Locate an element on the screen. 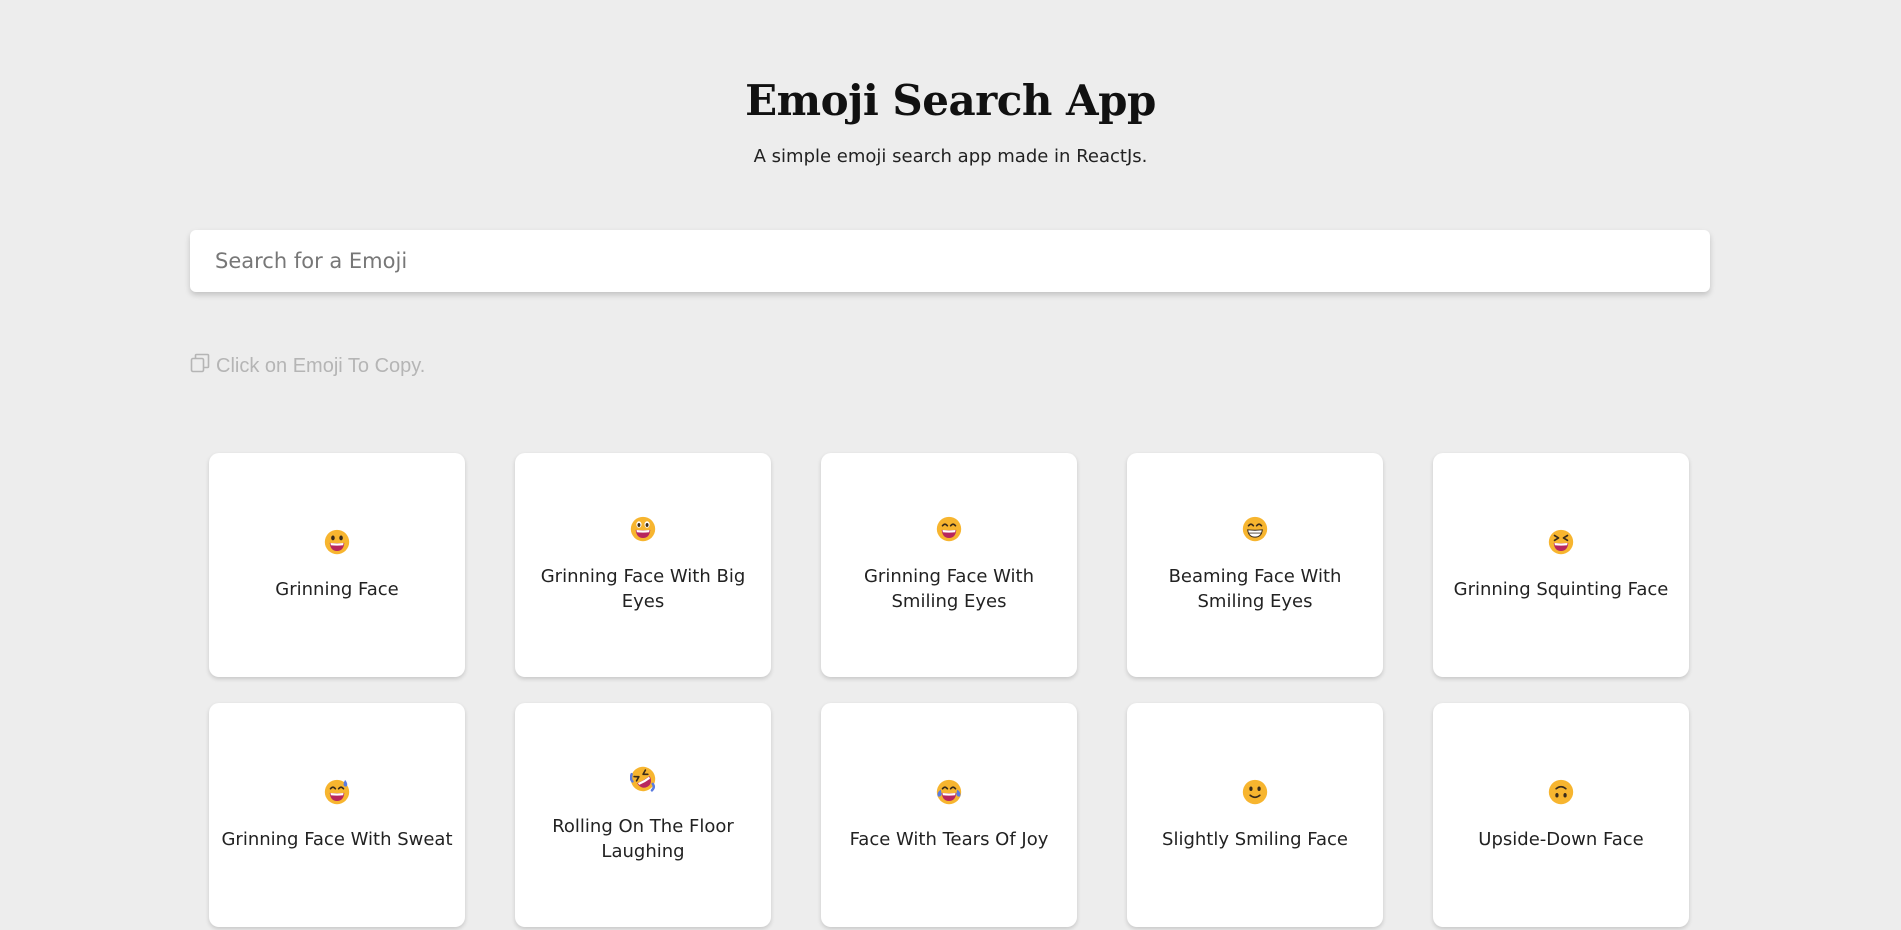 The width and height of the screenshot is (1901, 930). emoji-card-name: Rolling On The Floor Laughing is located at coordinates (643, 839).